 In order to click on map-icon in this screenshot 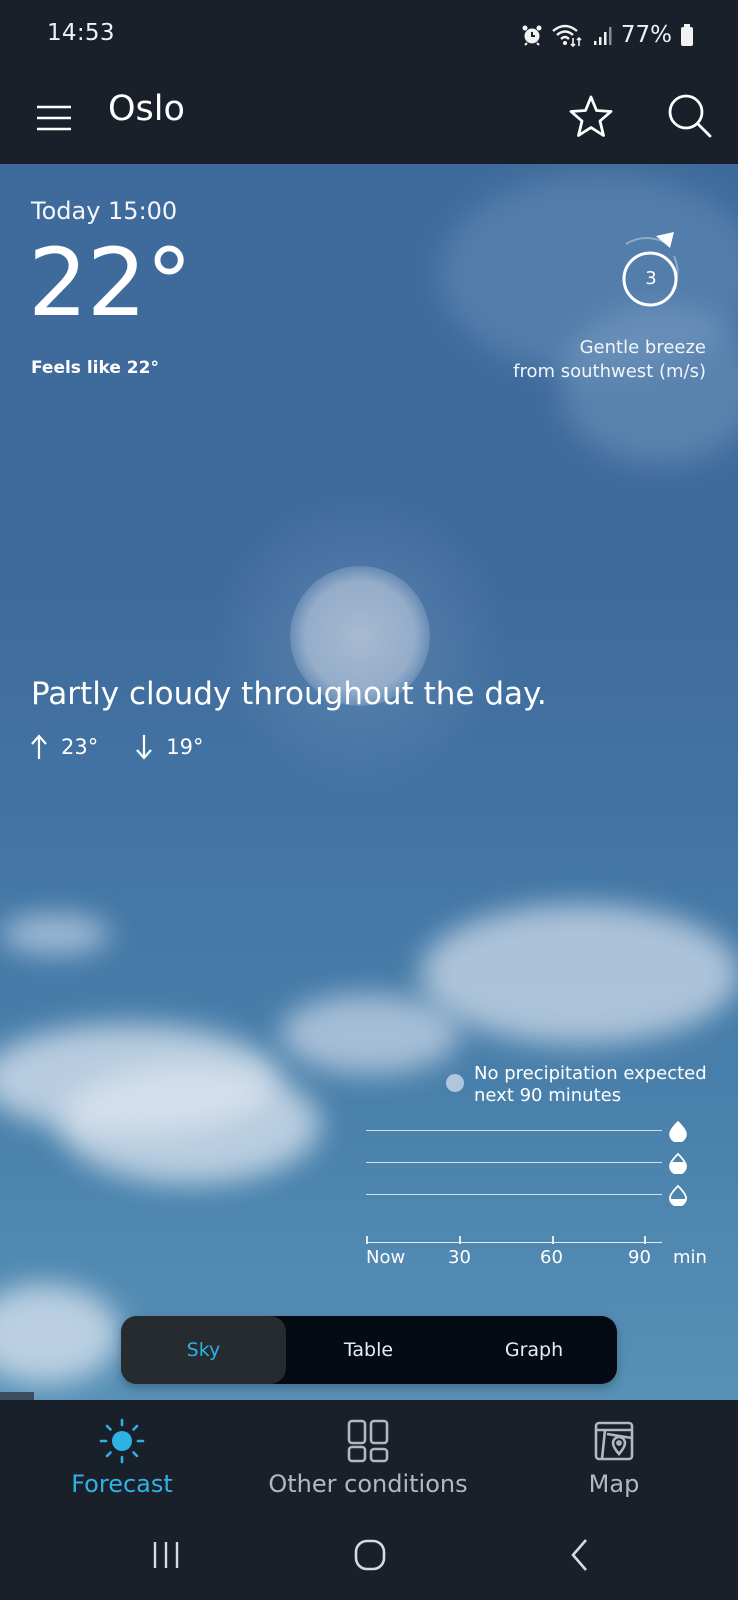, I will do `click(614, 1441)`.